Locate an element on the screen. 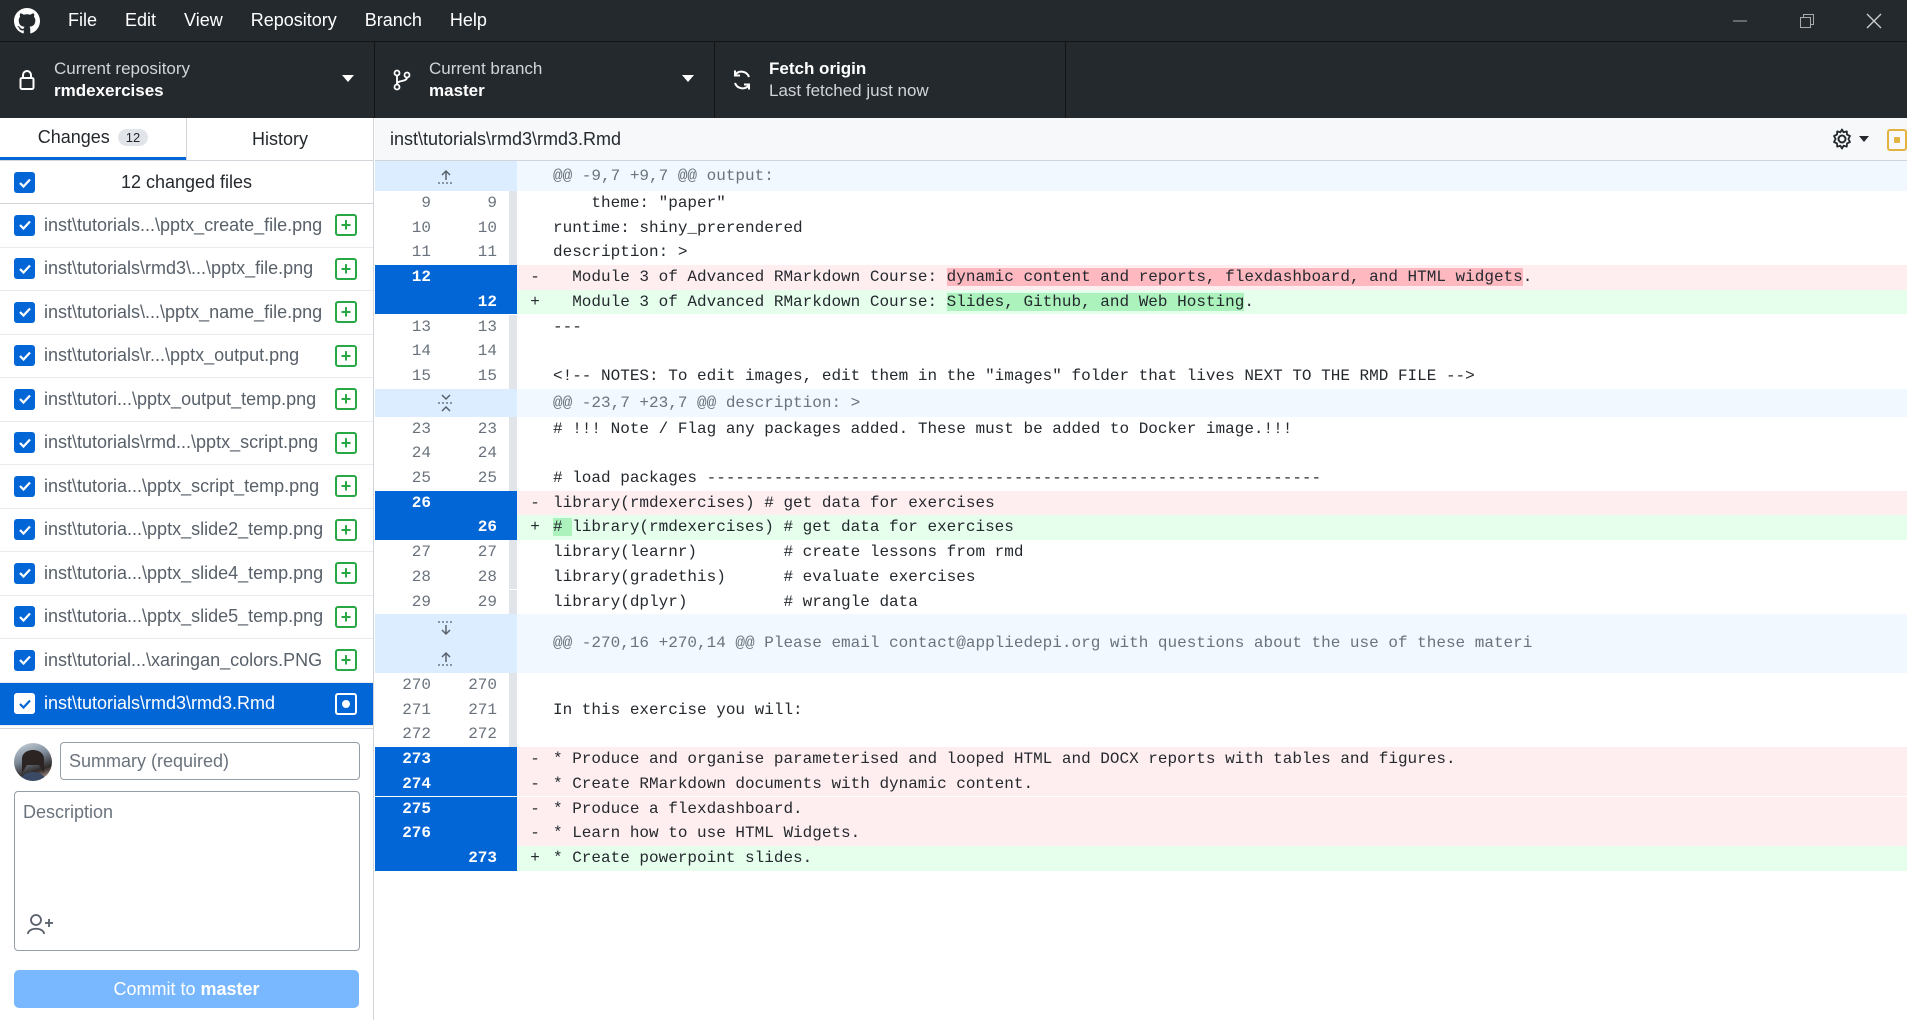 This screenshot has width=1907, height=1020. description-textarea: Description is located at coordinates (187, 871).